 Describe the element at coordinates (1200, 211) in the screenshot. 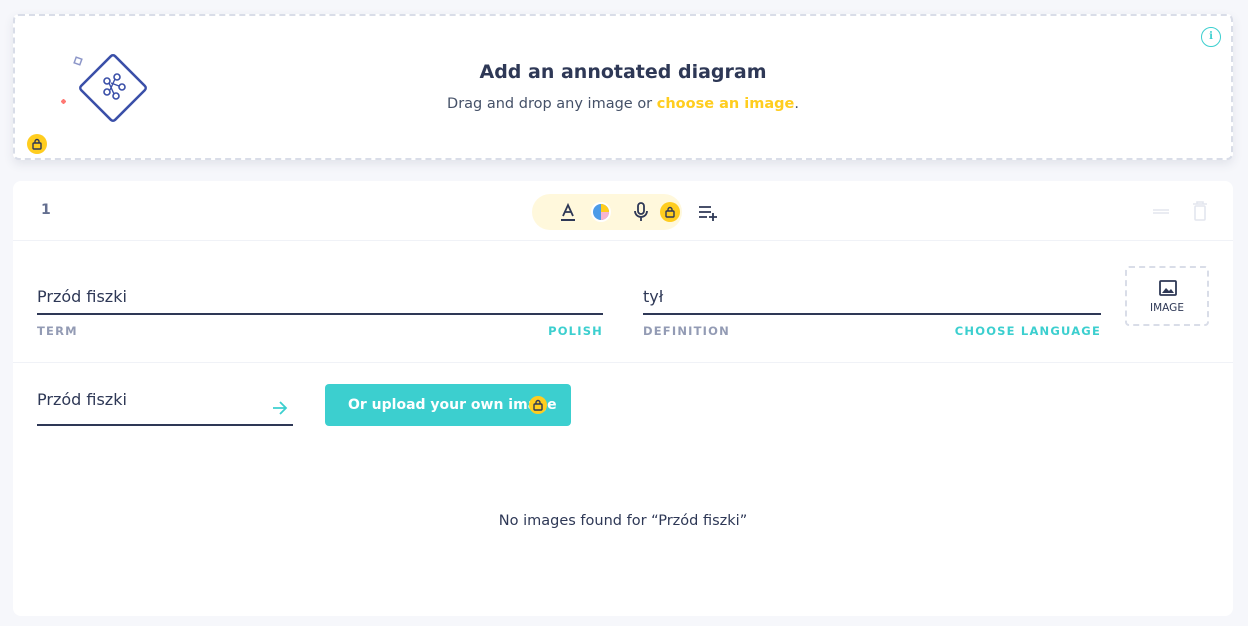

I see `trash-icon` at that location.